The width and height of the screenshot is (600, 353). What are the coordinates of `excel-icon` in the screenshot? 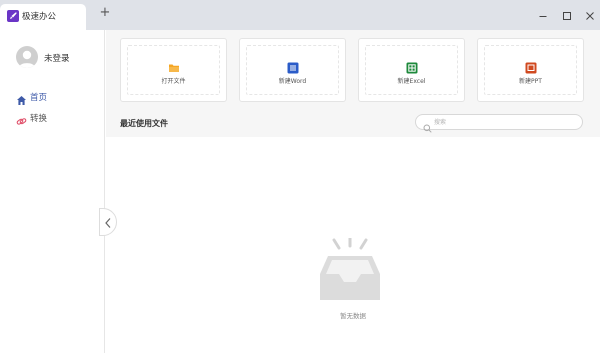 It's located at (412, 66).